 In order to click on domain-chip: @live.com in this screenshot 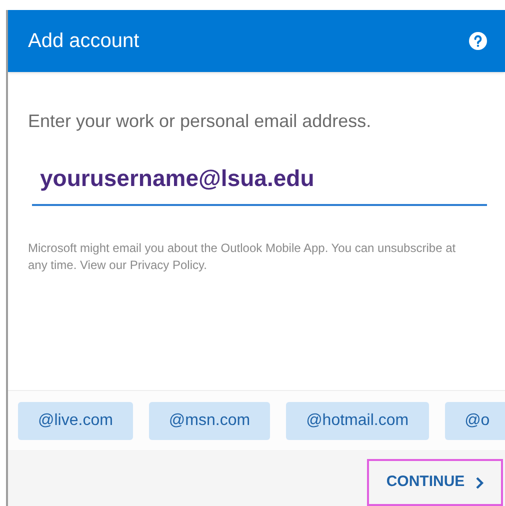, I will do `click(75, 421)`.